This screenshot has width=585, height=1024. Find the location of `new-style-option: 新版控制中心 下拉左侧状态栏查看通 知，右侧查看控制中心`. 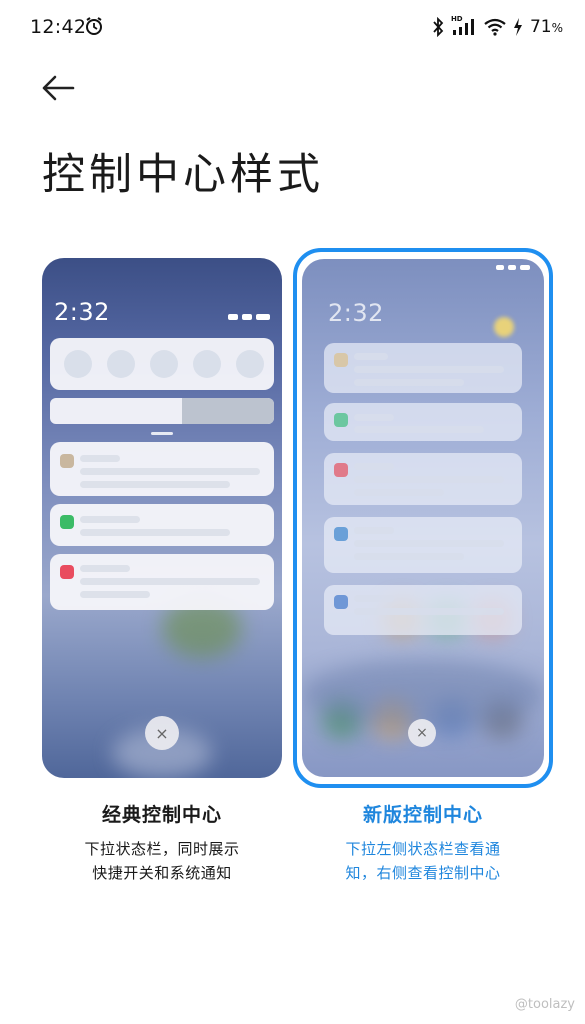

new-style-option: 新版控制中心 下拉左侧状态栏查看通 知，右侧查看控制中心 is located at coordinates (423, 842).